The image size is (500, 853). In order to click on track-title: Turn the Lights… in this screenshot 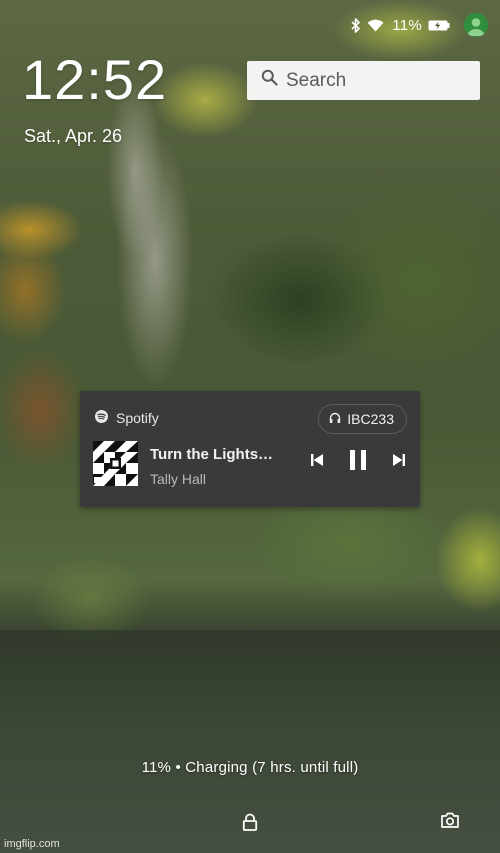, I will do `click(212, 454)`.